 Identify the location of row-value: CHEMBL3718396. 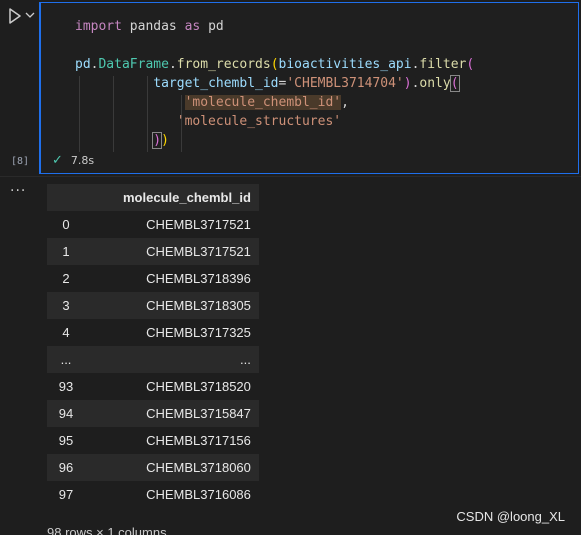
(198, 278).